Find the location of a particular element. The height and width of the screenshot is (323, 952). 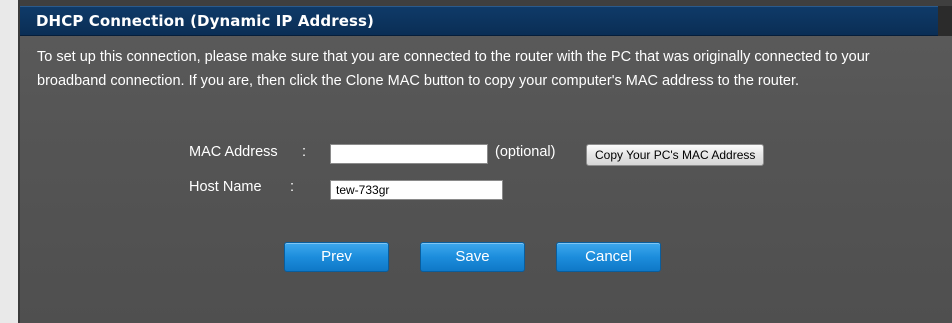

host-name-row: Host Name : is located at coordinates (470, 189).